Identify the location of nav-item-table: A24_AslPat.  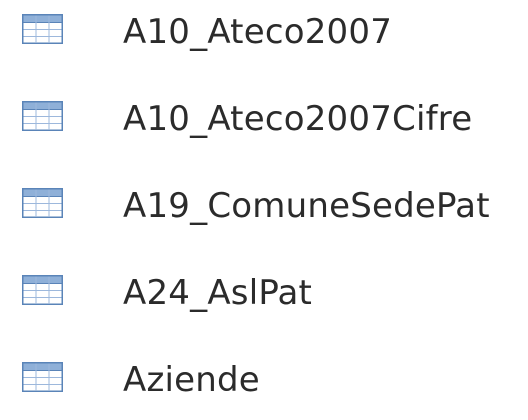
(264, 303).